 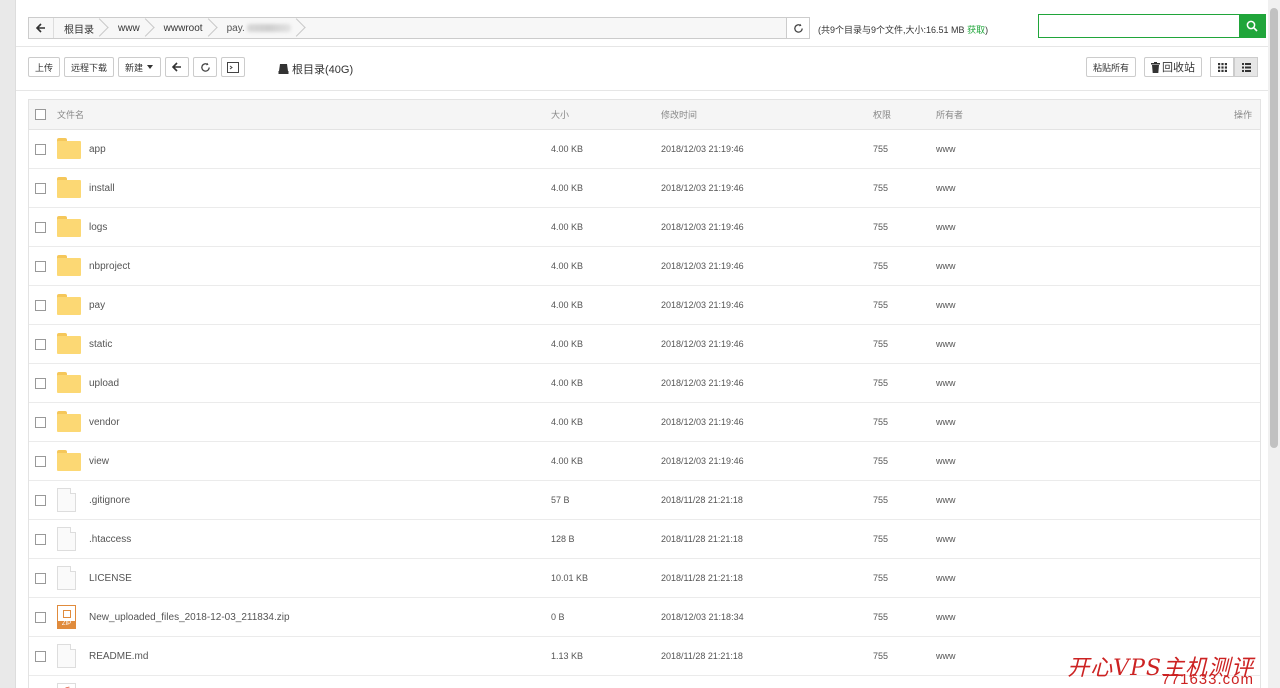 I want to click on file-name: logs, so click(x=98, y=227).